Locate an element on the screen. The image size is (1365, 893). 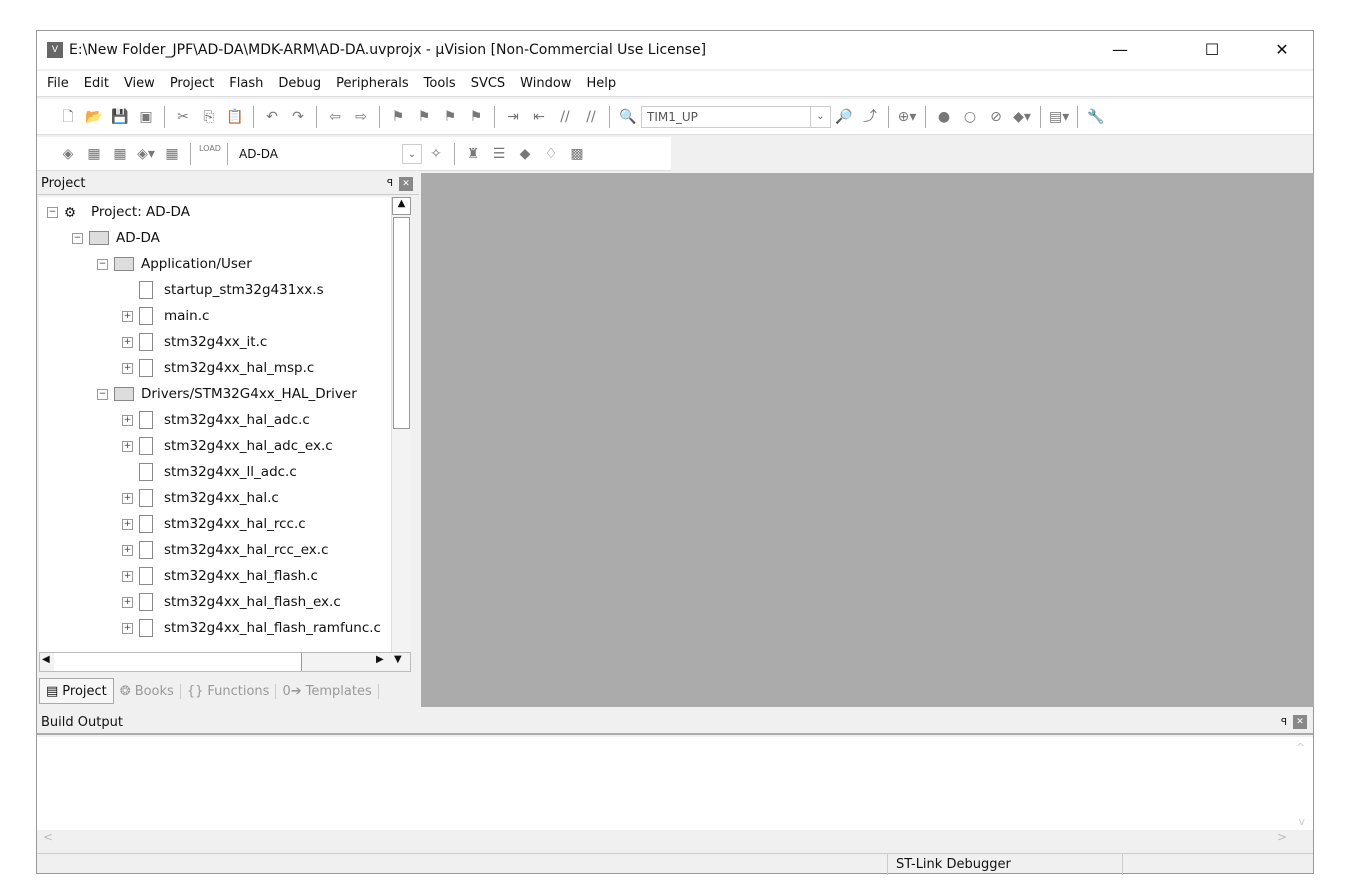
tab-books: ❂ Books is located at coordinates (147, 691).